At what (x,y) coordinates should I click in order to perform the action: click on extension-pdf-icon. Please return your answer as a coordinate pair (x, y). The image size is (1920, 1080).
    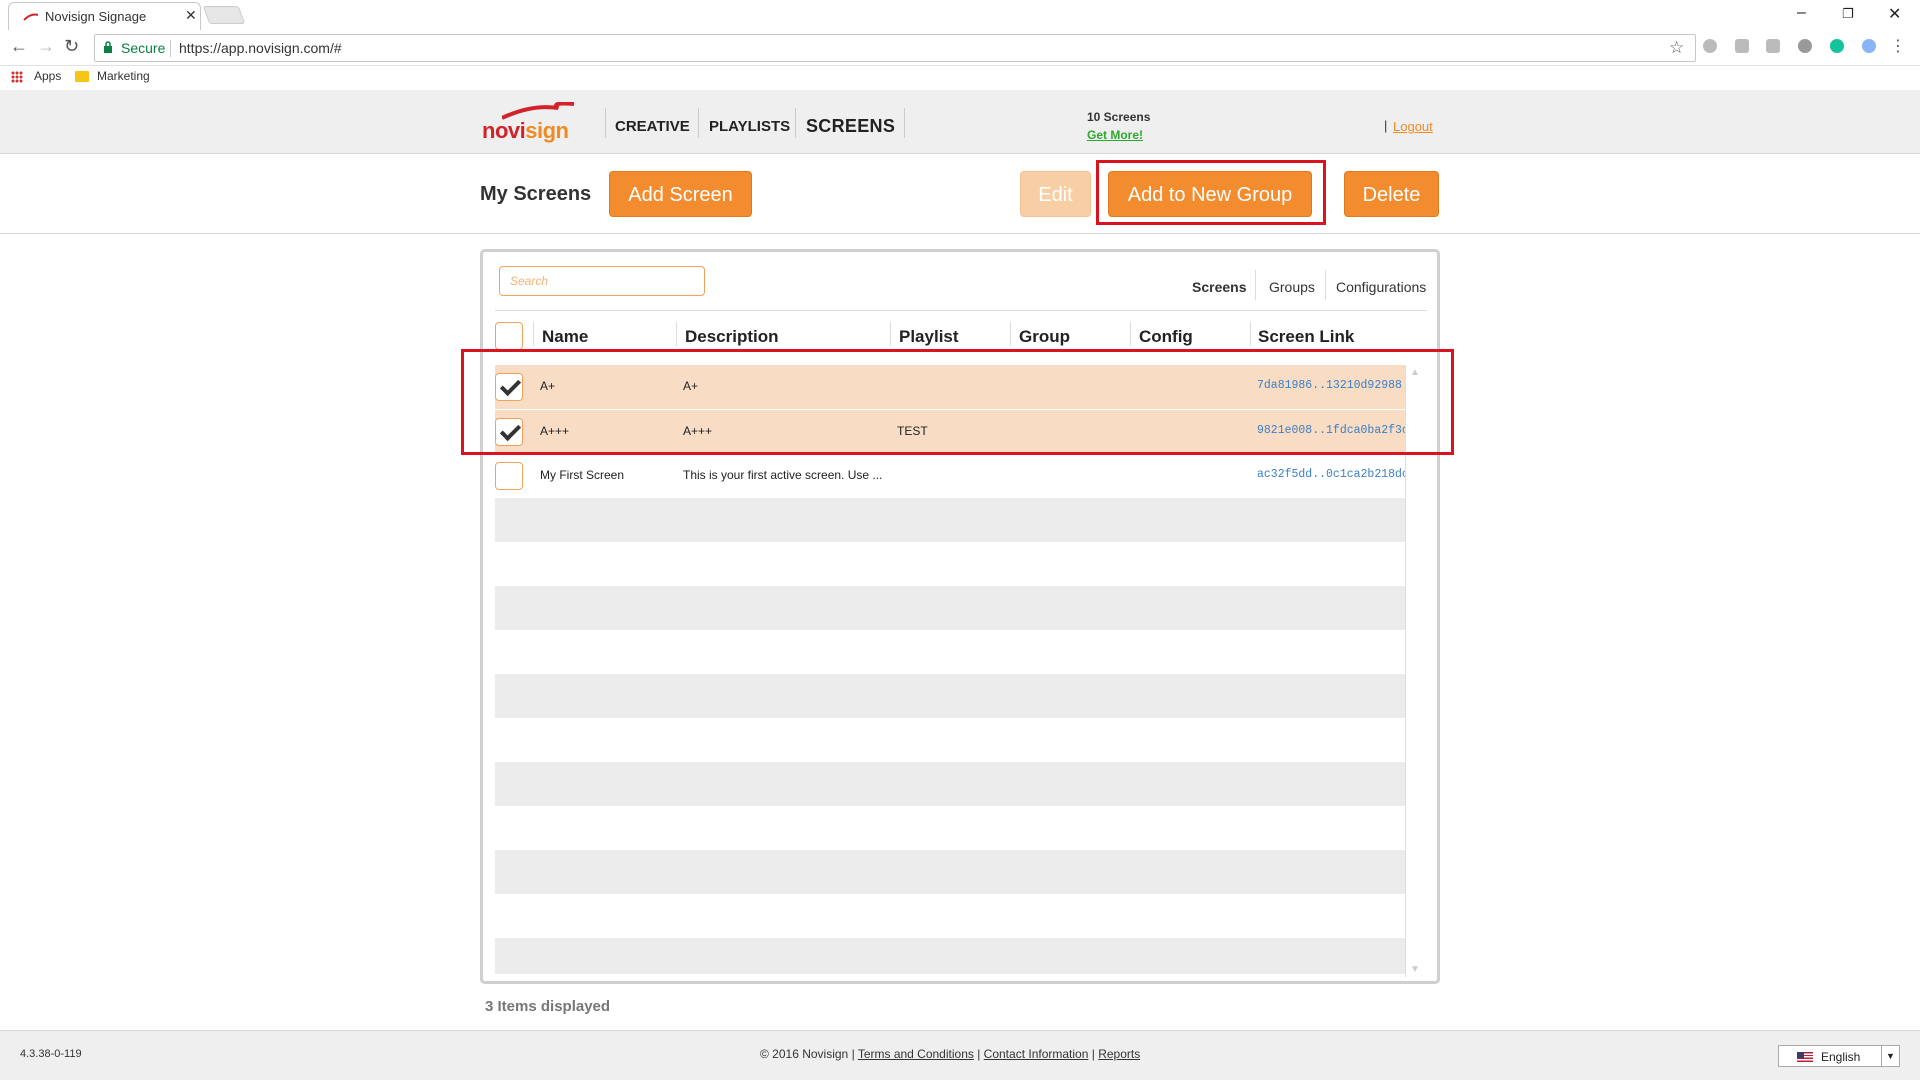
    Looking at the image, I should click on (1773, 46).